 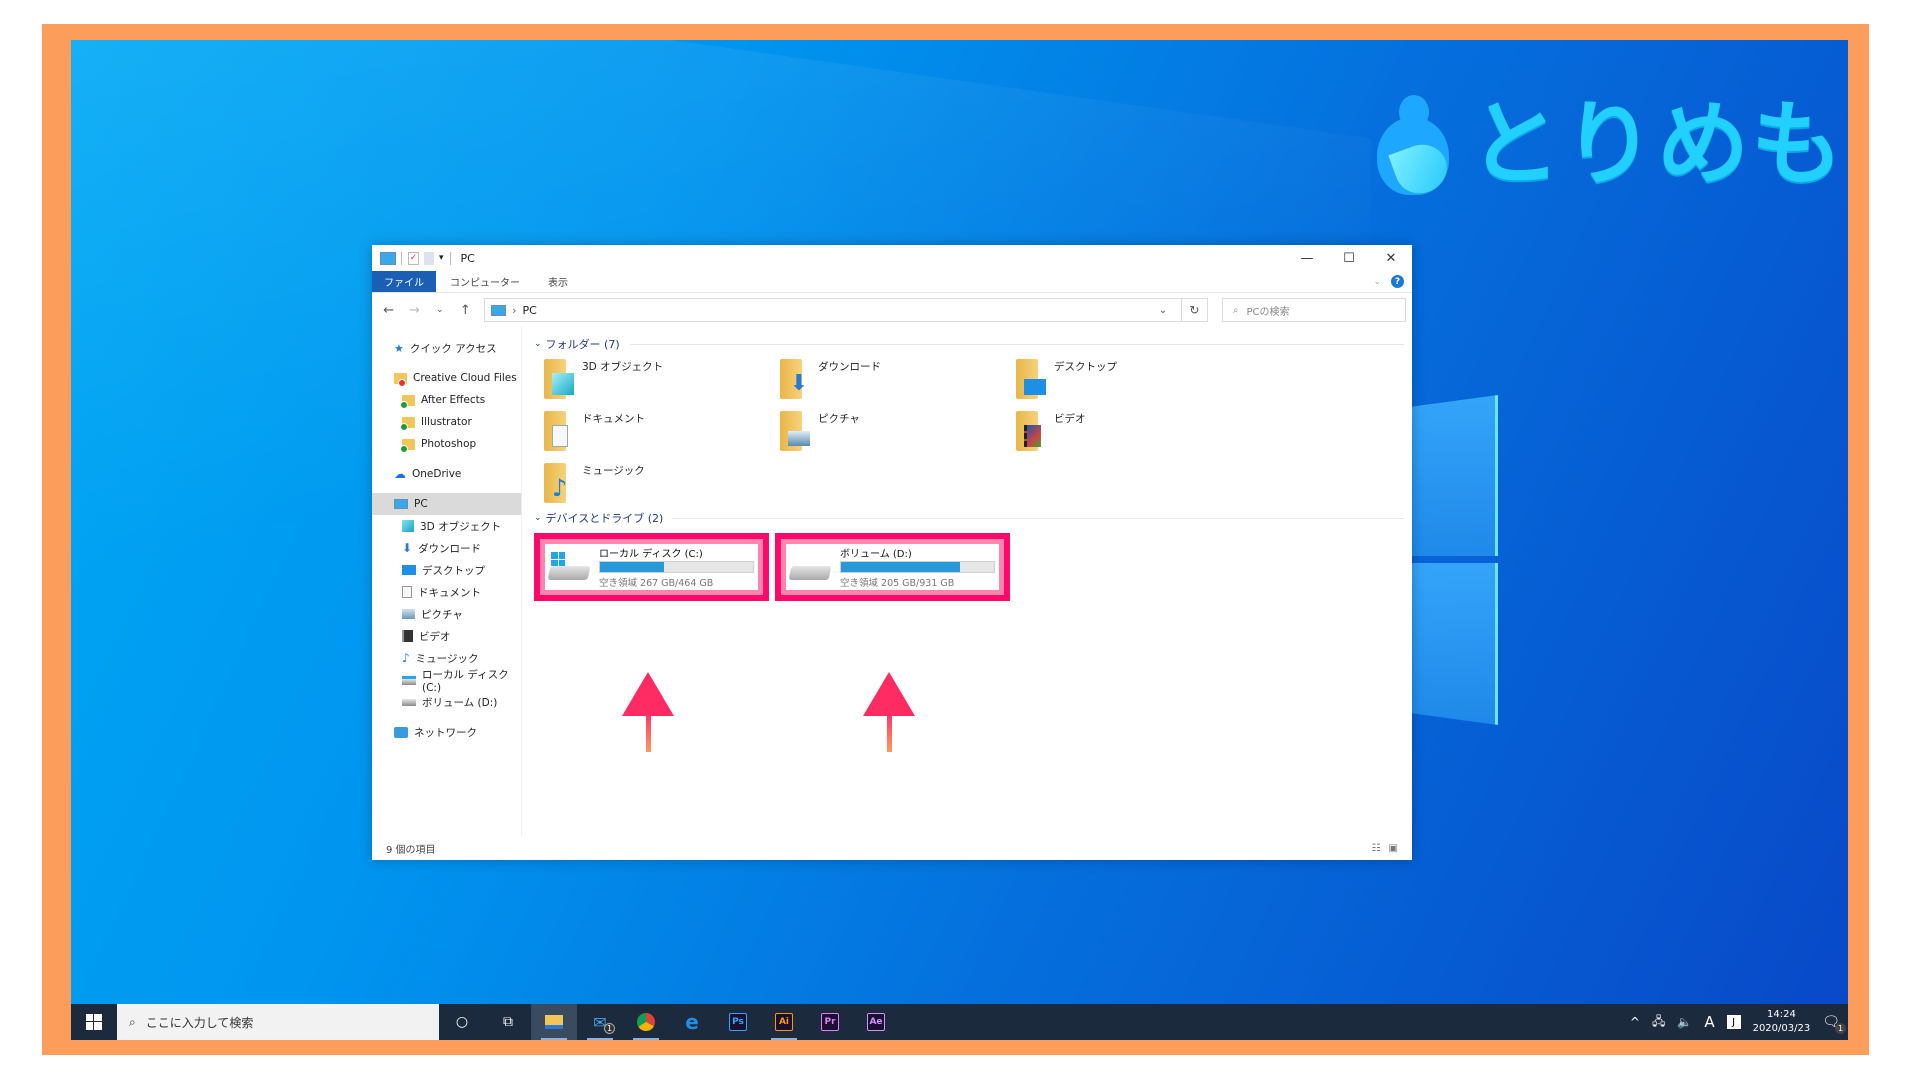 I want to click on ime-mode-indicator: A, so click(x=1709, y=1022).